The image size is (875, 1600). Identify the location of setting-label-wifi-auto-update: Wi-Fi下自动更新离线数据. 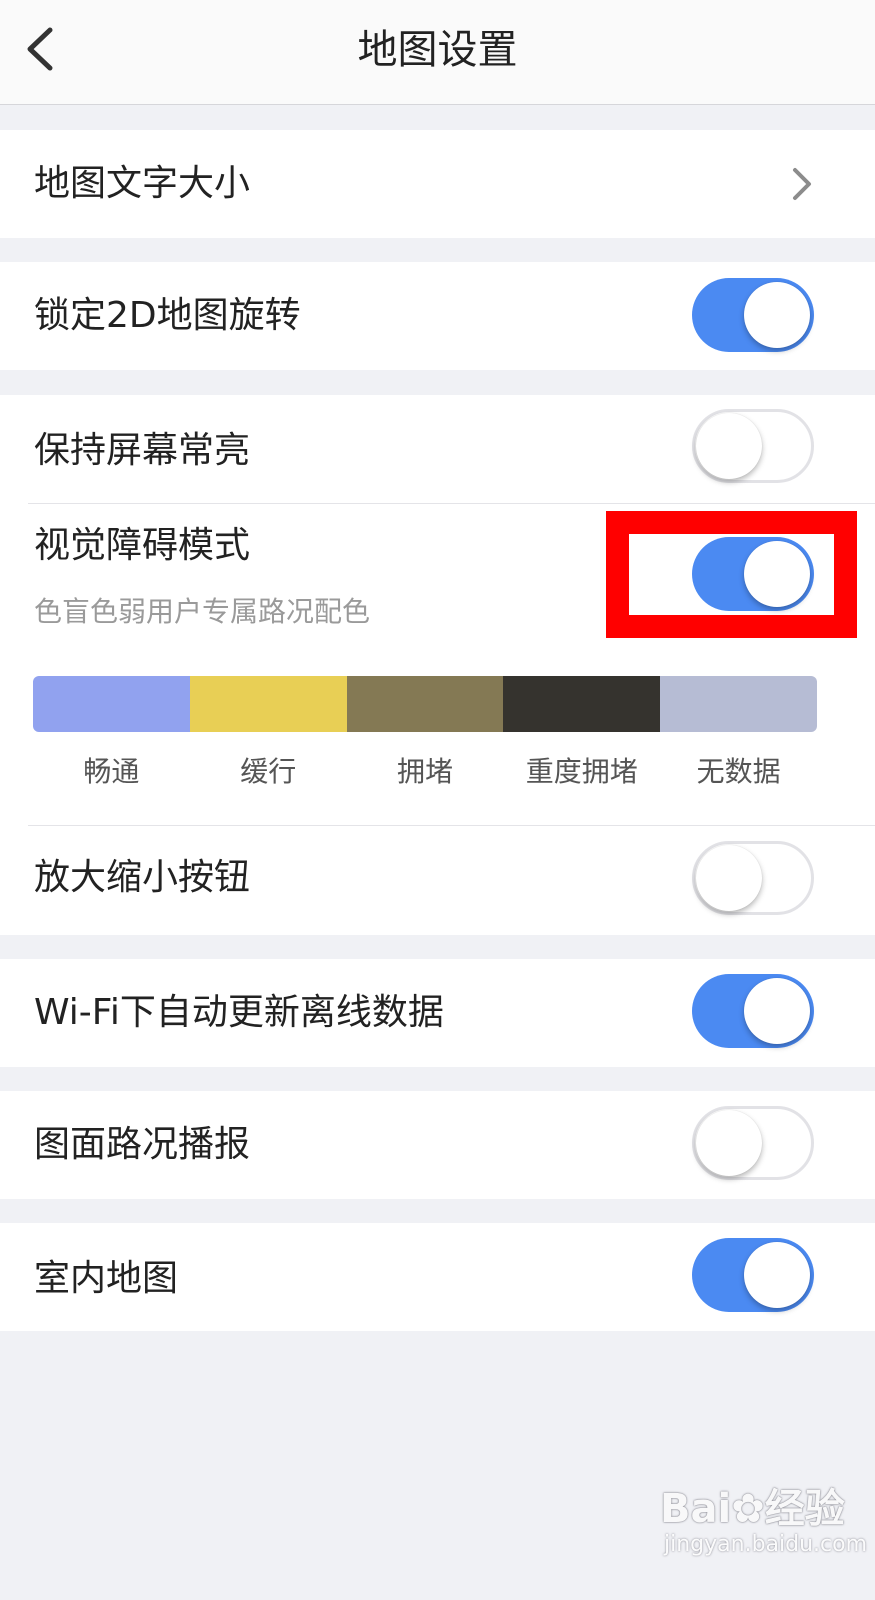
(239, 1012).